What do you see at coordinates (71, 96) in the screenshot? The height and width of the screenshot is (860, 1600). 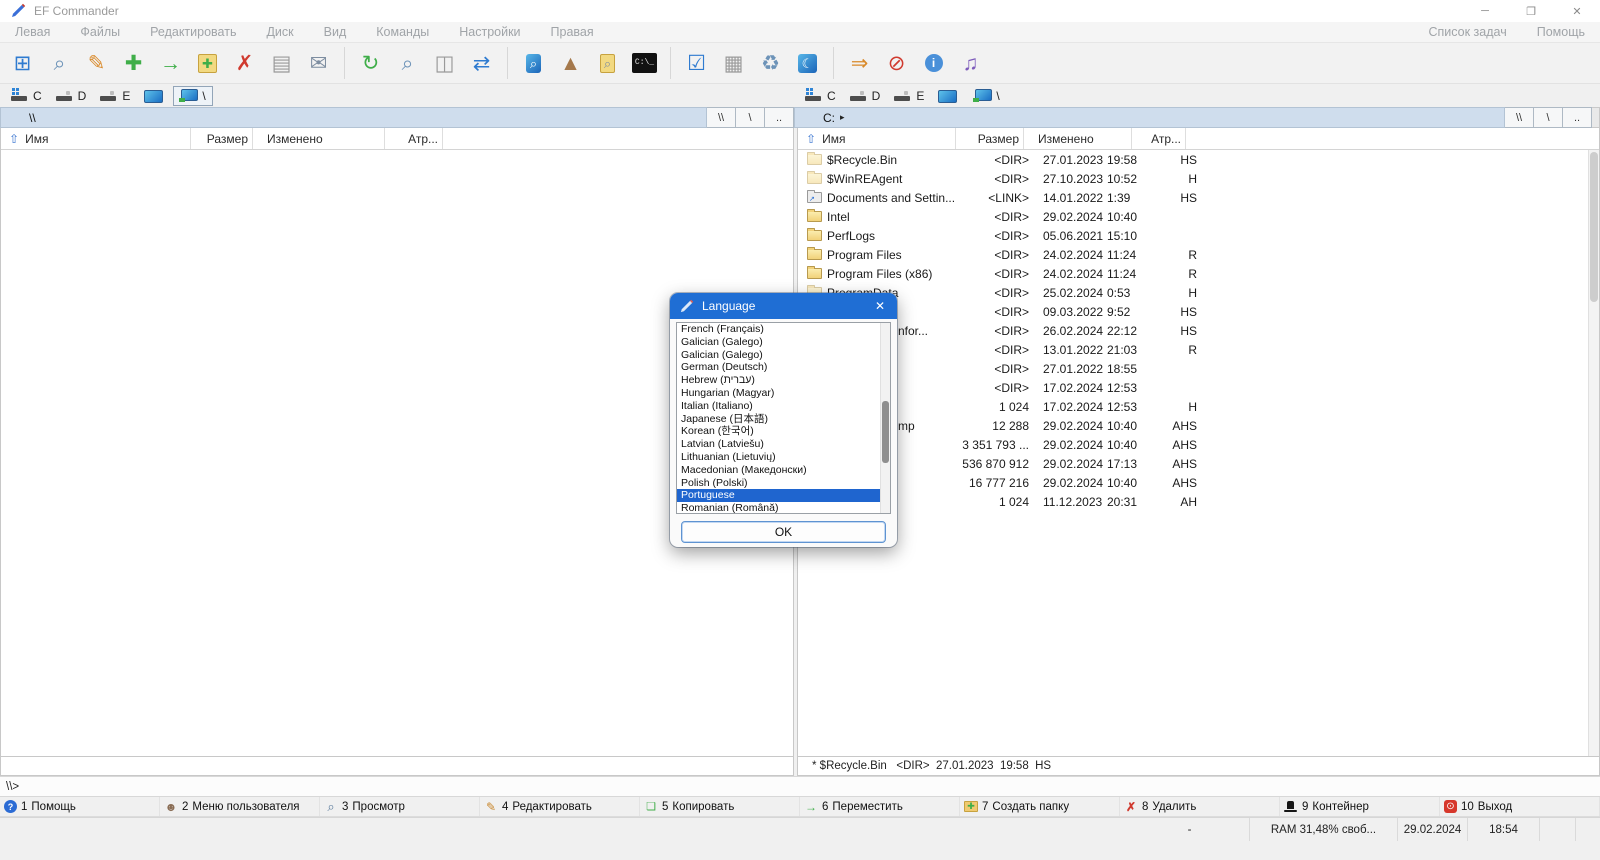 I see `left-drive-d-button: D` at bounding box center [71, 96].